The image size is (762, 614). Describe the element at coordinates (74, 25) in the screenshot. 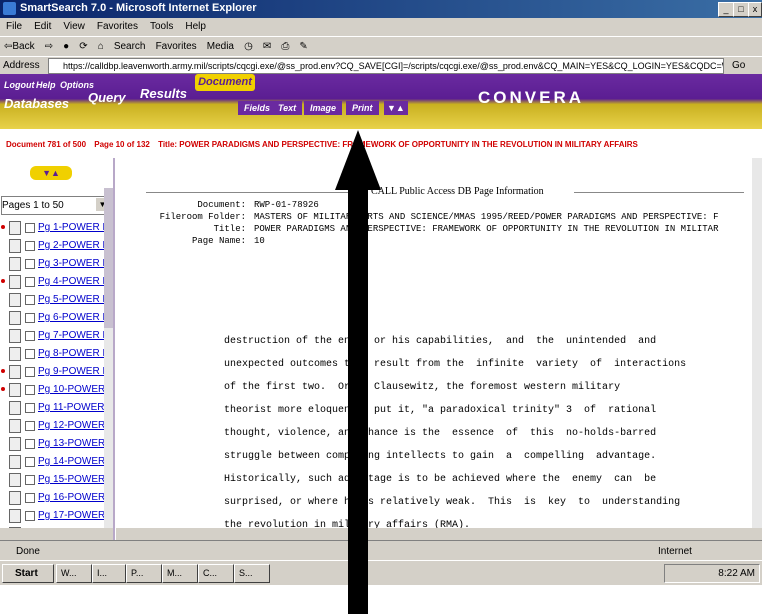

I see `menu-view: View` at that location.